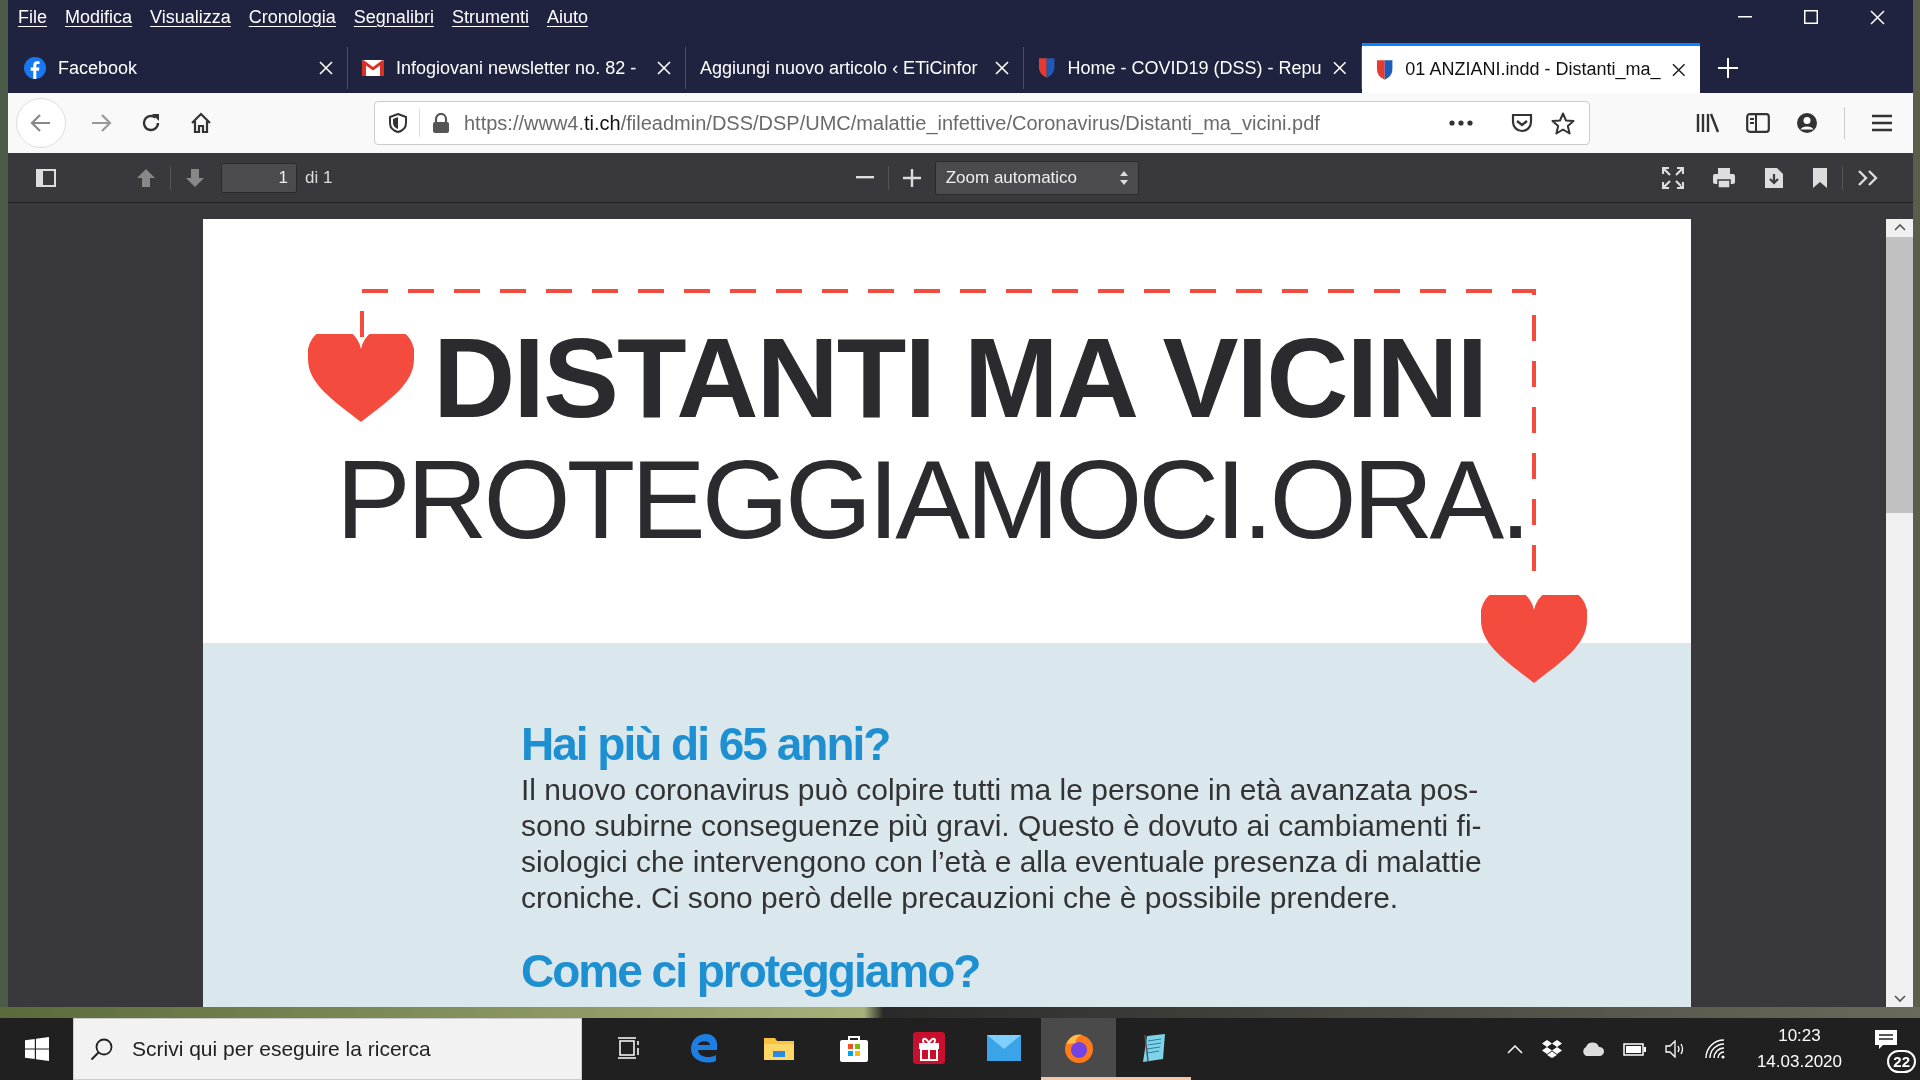 The width and height of the screenshot is (1920, 1080). What do you see at coordinates (1901, 1061) in the screenshot?
I see `notification-badge: 22` at bounding box center [1901, 1061].